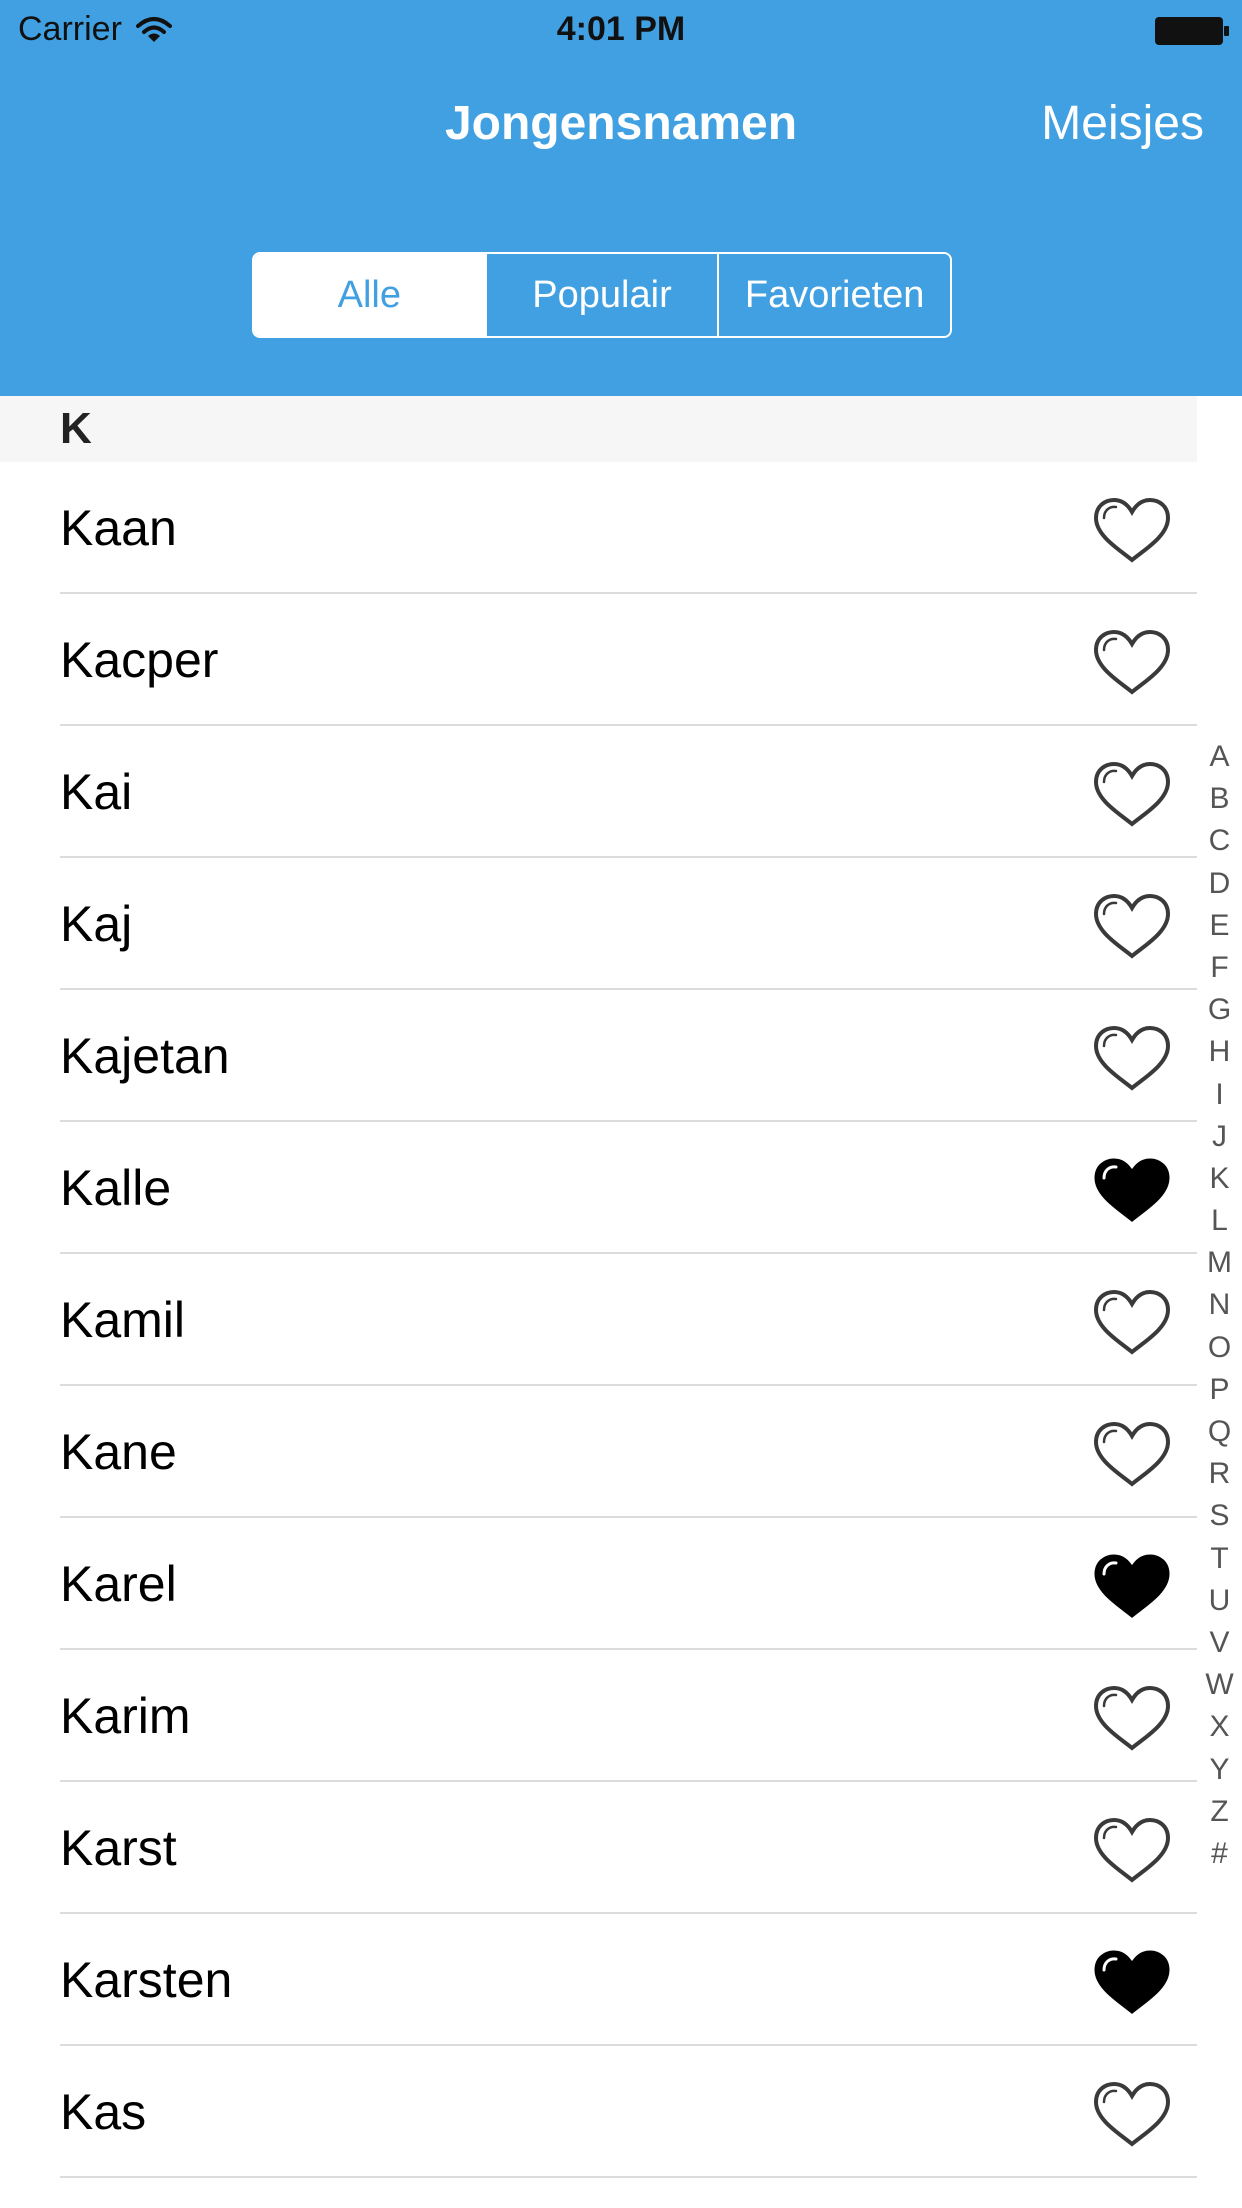  I want to click on index-letter: W, so click(1219, 1685).